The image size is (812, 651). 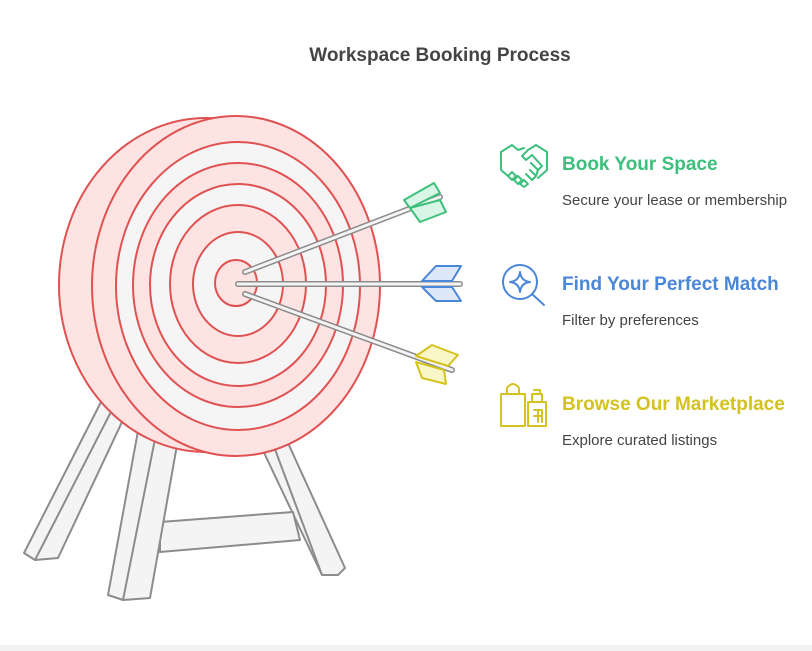 What do you see at coordinates (673, 404) in the screenshot?
I see `step-title-browse-our-marketplace: Browse Our Marketplace` at bounding box center [673, 404].